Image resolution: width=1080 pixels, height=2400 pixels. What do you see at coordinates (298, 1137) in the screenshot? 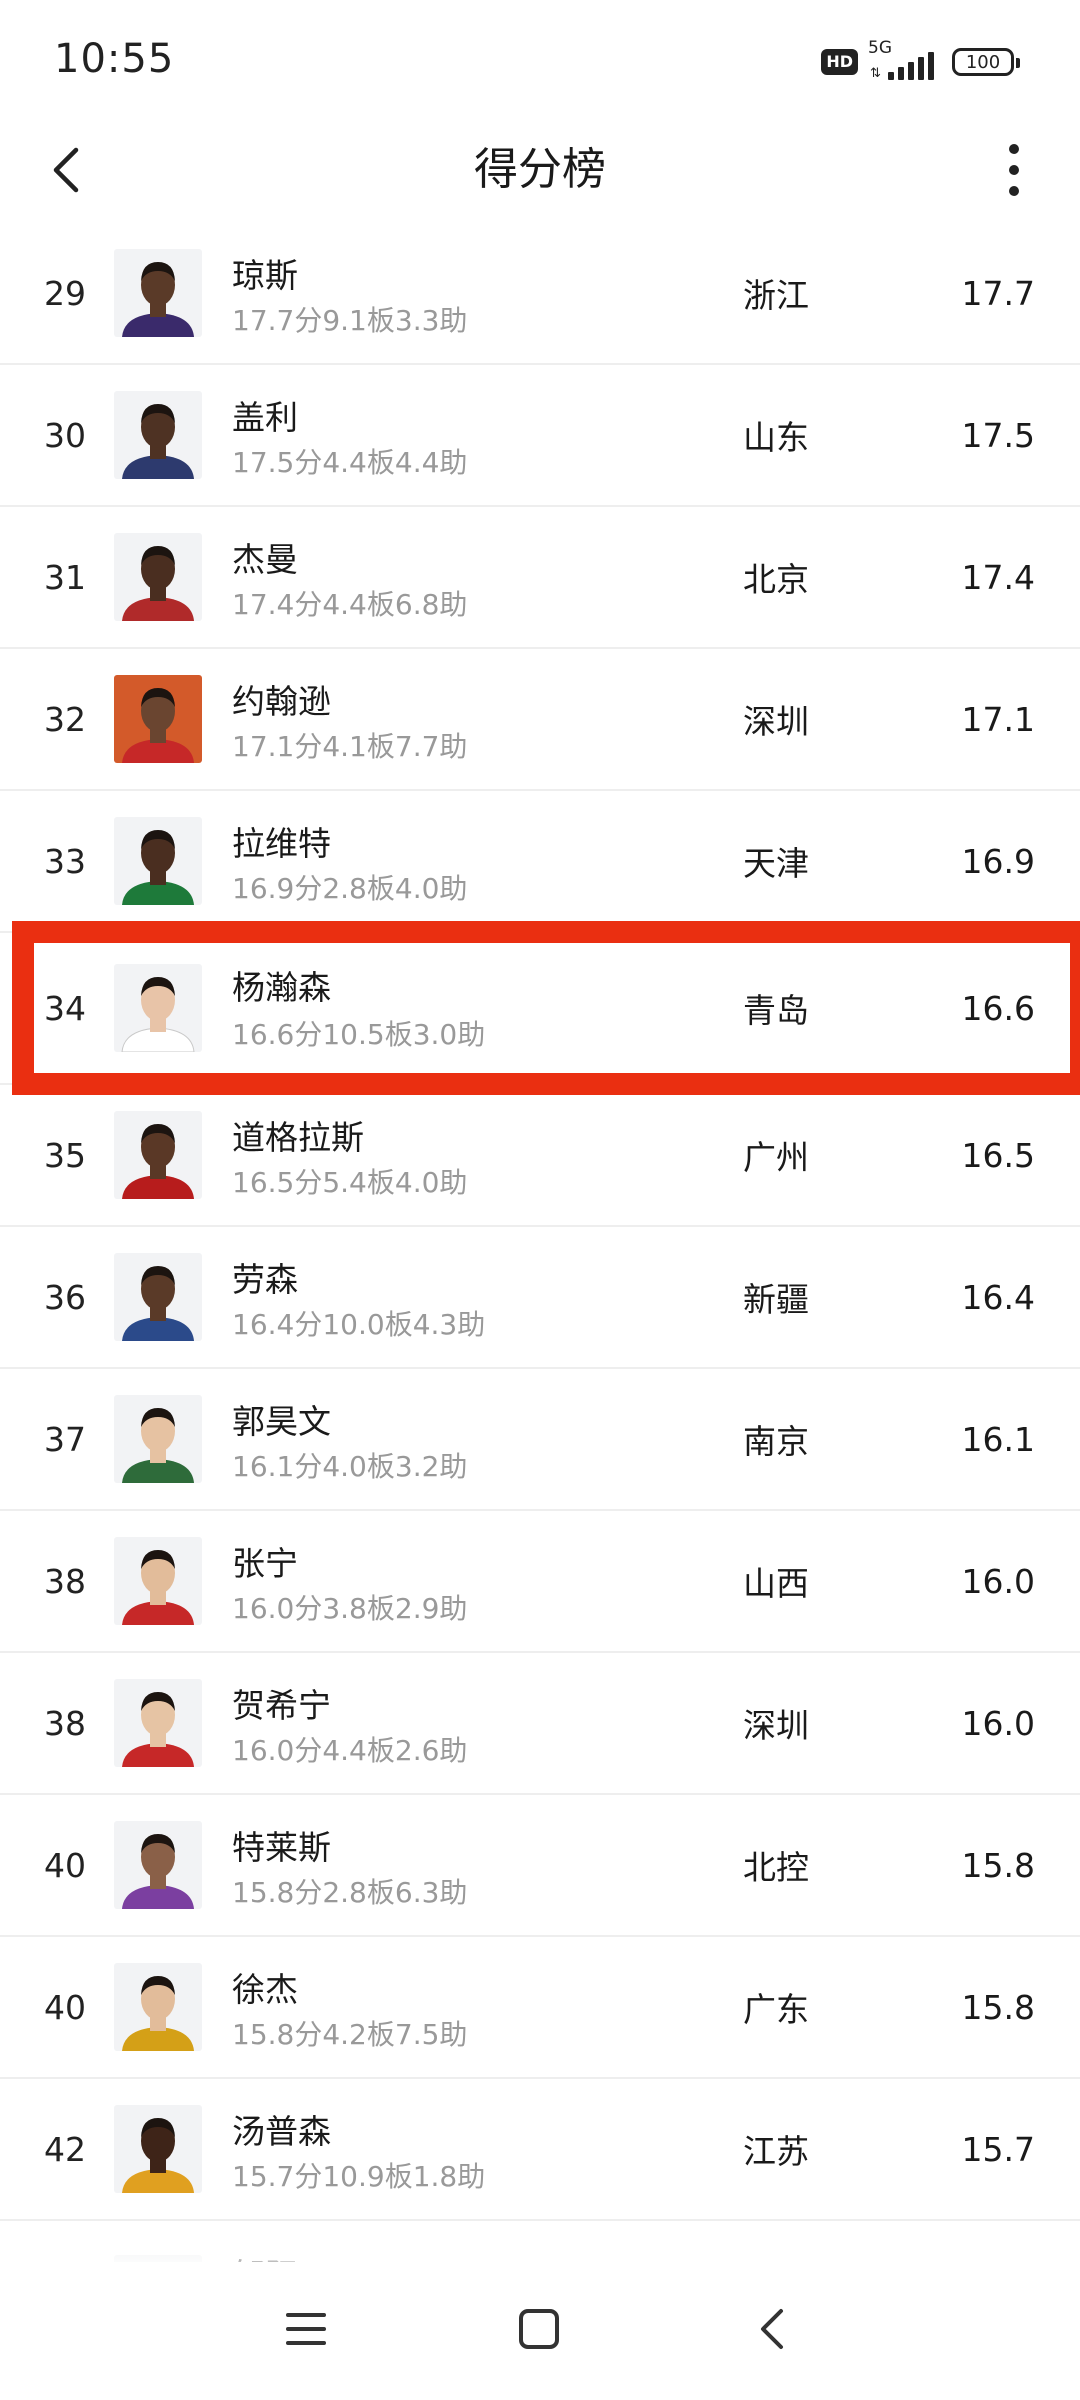
I see `player-name: 道格拉斯` at bounding box center [298, 1137].